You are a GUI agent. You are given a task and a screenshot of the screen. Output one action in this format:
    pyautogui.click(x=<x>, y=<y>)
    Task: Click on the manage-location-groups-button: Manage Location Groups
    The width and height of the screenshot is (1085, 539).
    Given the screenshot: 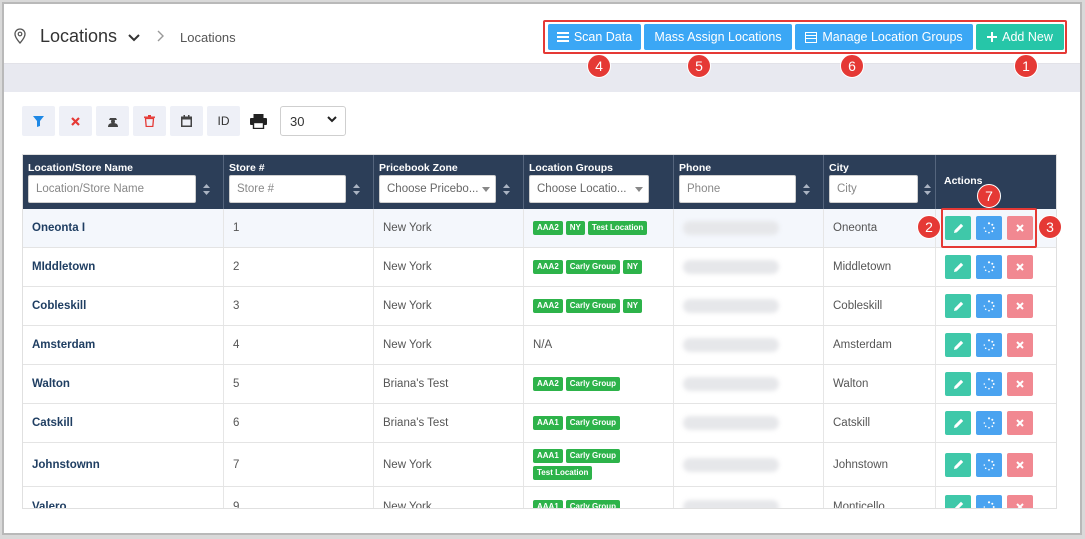 What is the action you would take?
    pyautogui.click(x=884, y=37)
    